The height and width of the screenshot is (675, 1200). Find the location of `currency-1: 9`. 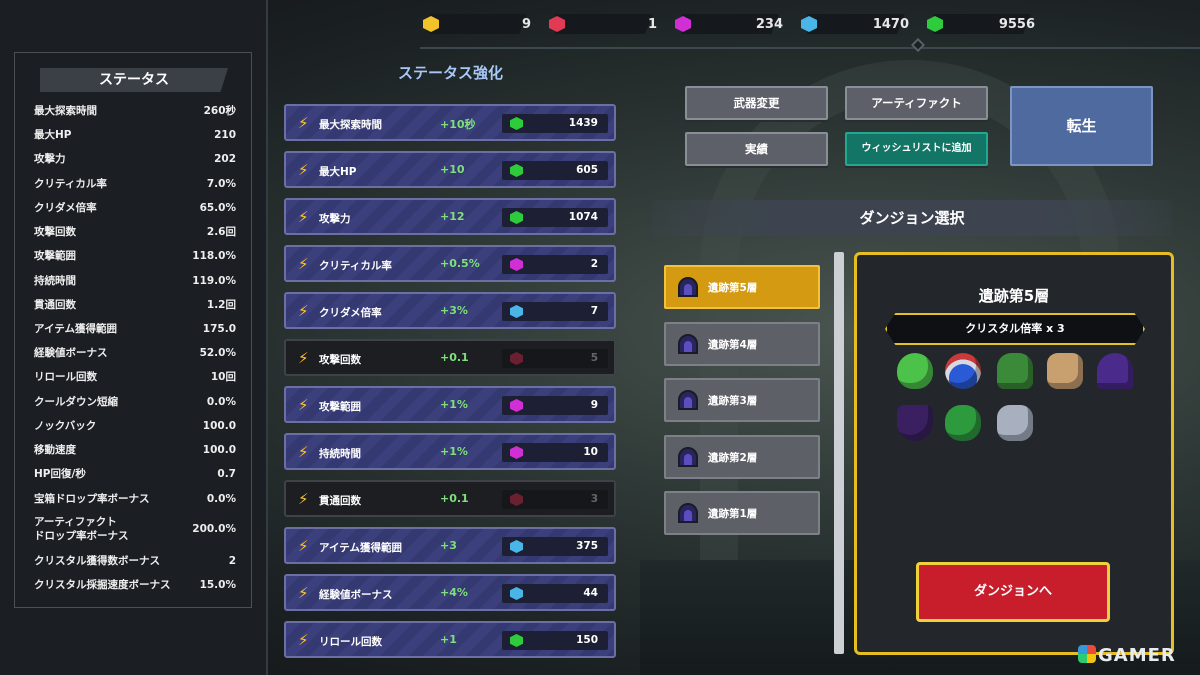

currency-1: 9 is located at coordinates (473, 24).